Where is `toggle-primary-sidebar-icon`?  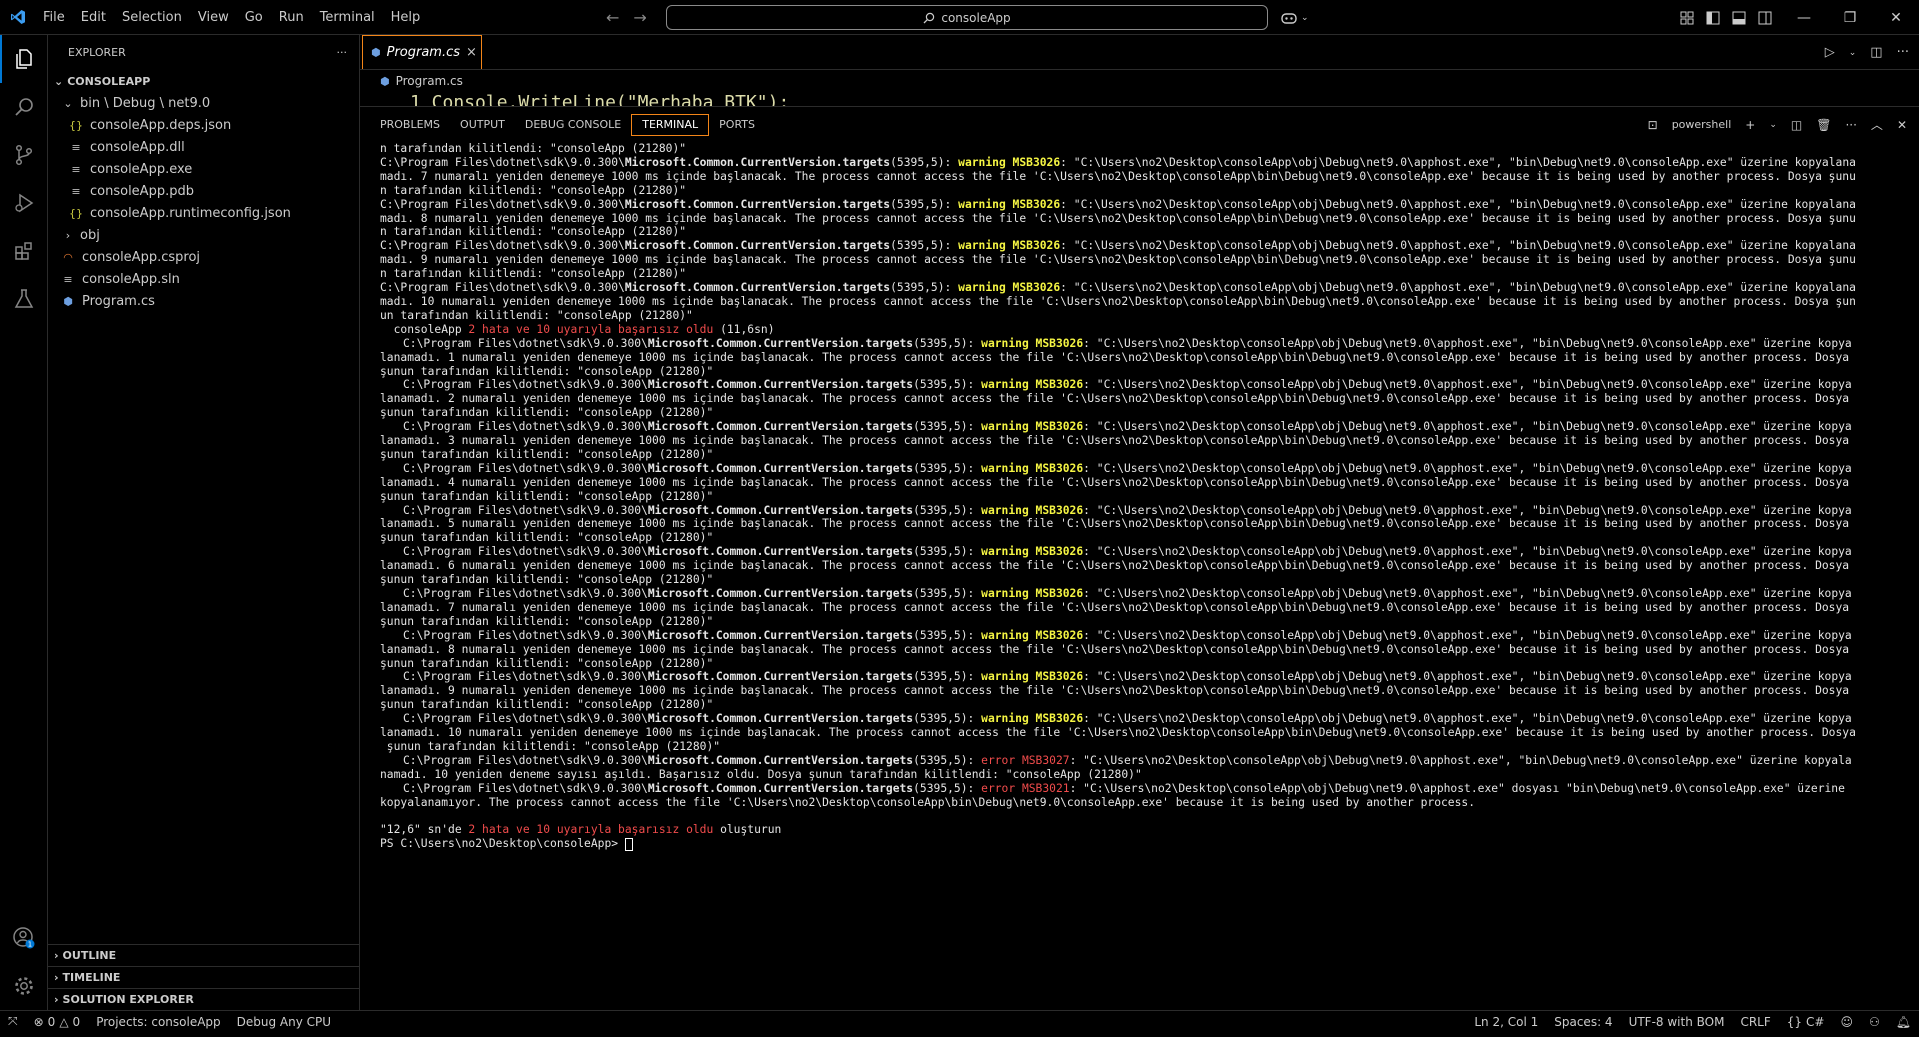 toggle-primary-sidebar-icon is located at coordinates (1713, 18).